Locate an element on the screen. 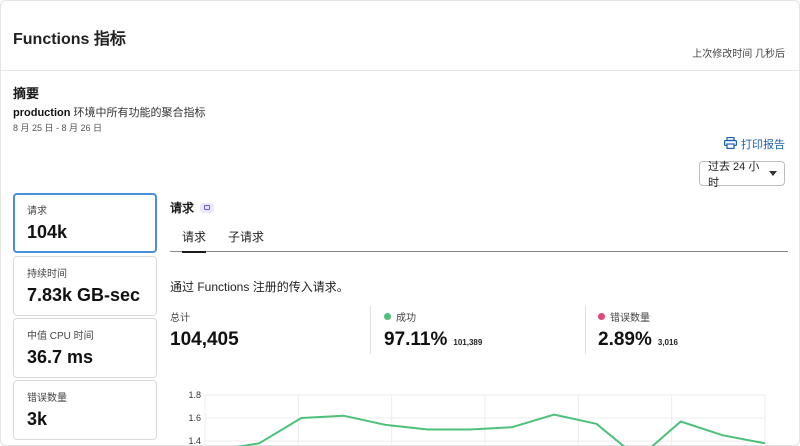  y-tick-label: 1.8 is located at coordinates (194, 395).